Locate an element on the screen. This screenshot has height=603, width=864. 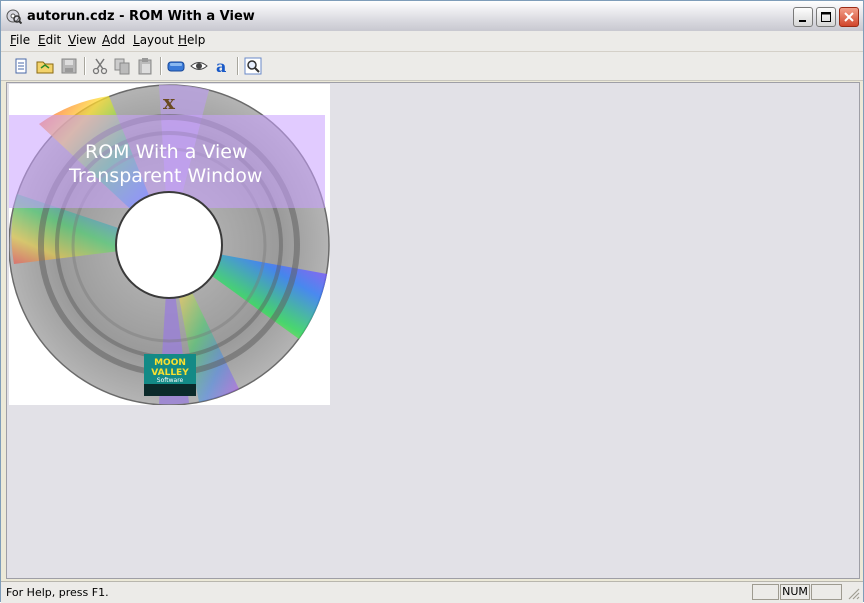
svg-text: a is located at coordinates (221, 66).